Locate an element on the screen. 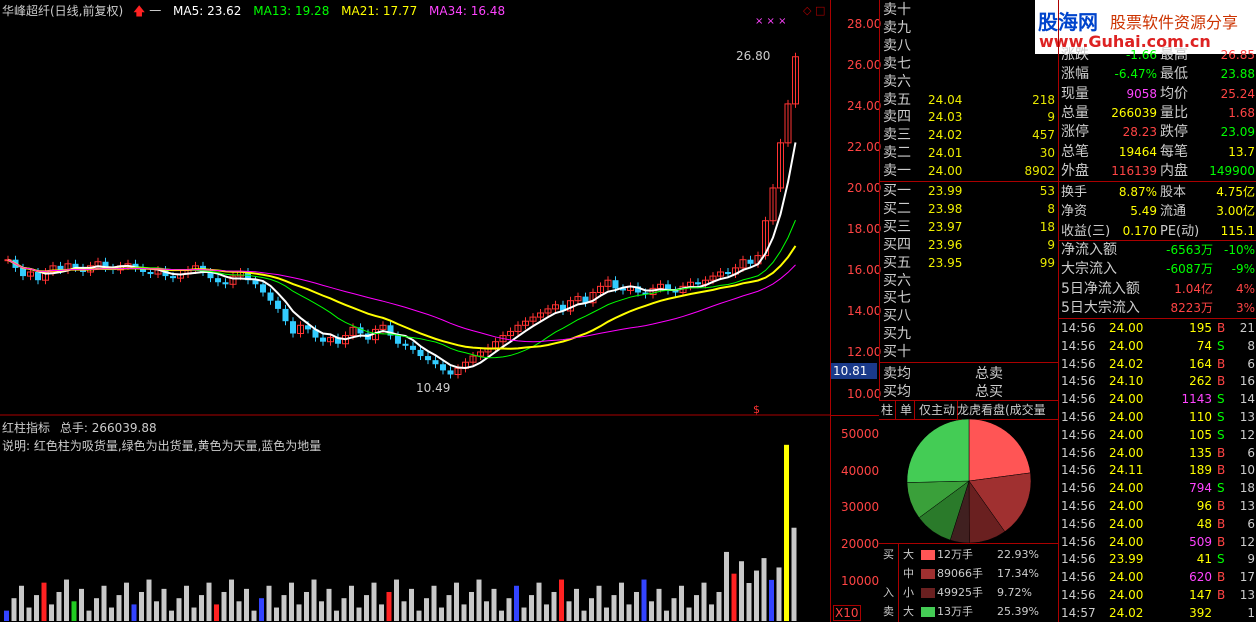  buy-level-row: 买二 23.98 8 is located at coordinates (969, 209).